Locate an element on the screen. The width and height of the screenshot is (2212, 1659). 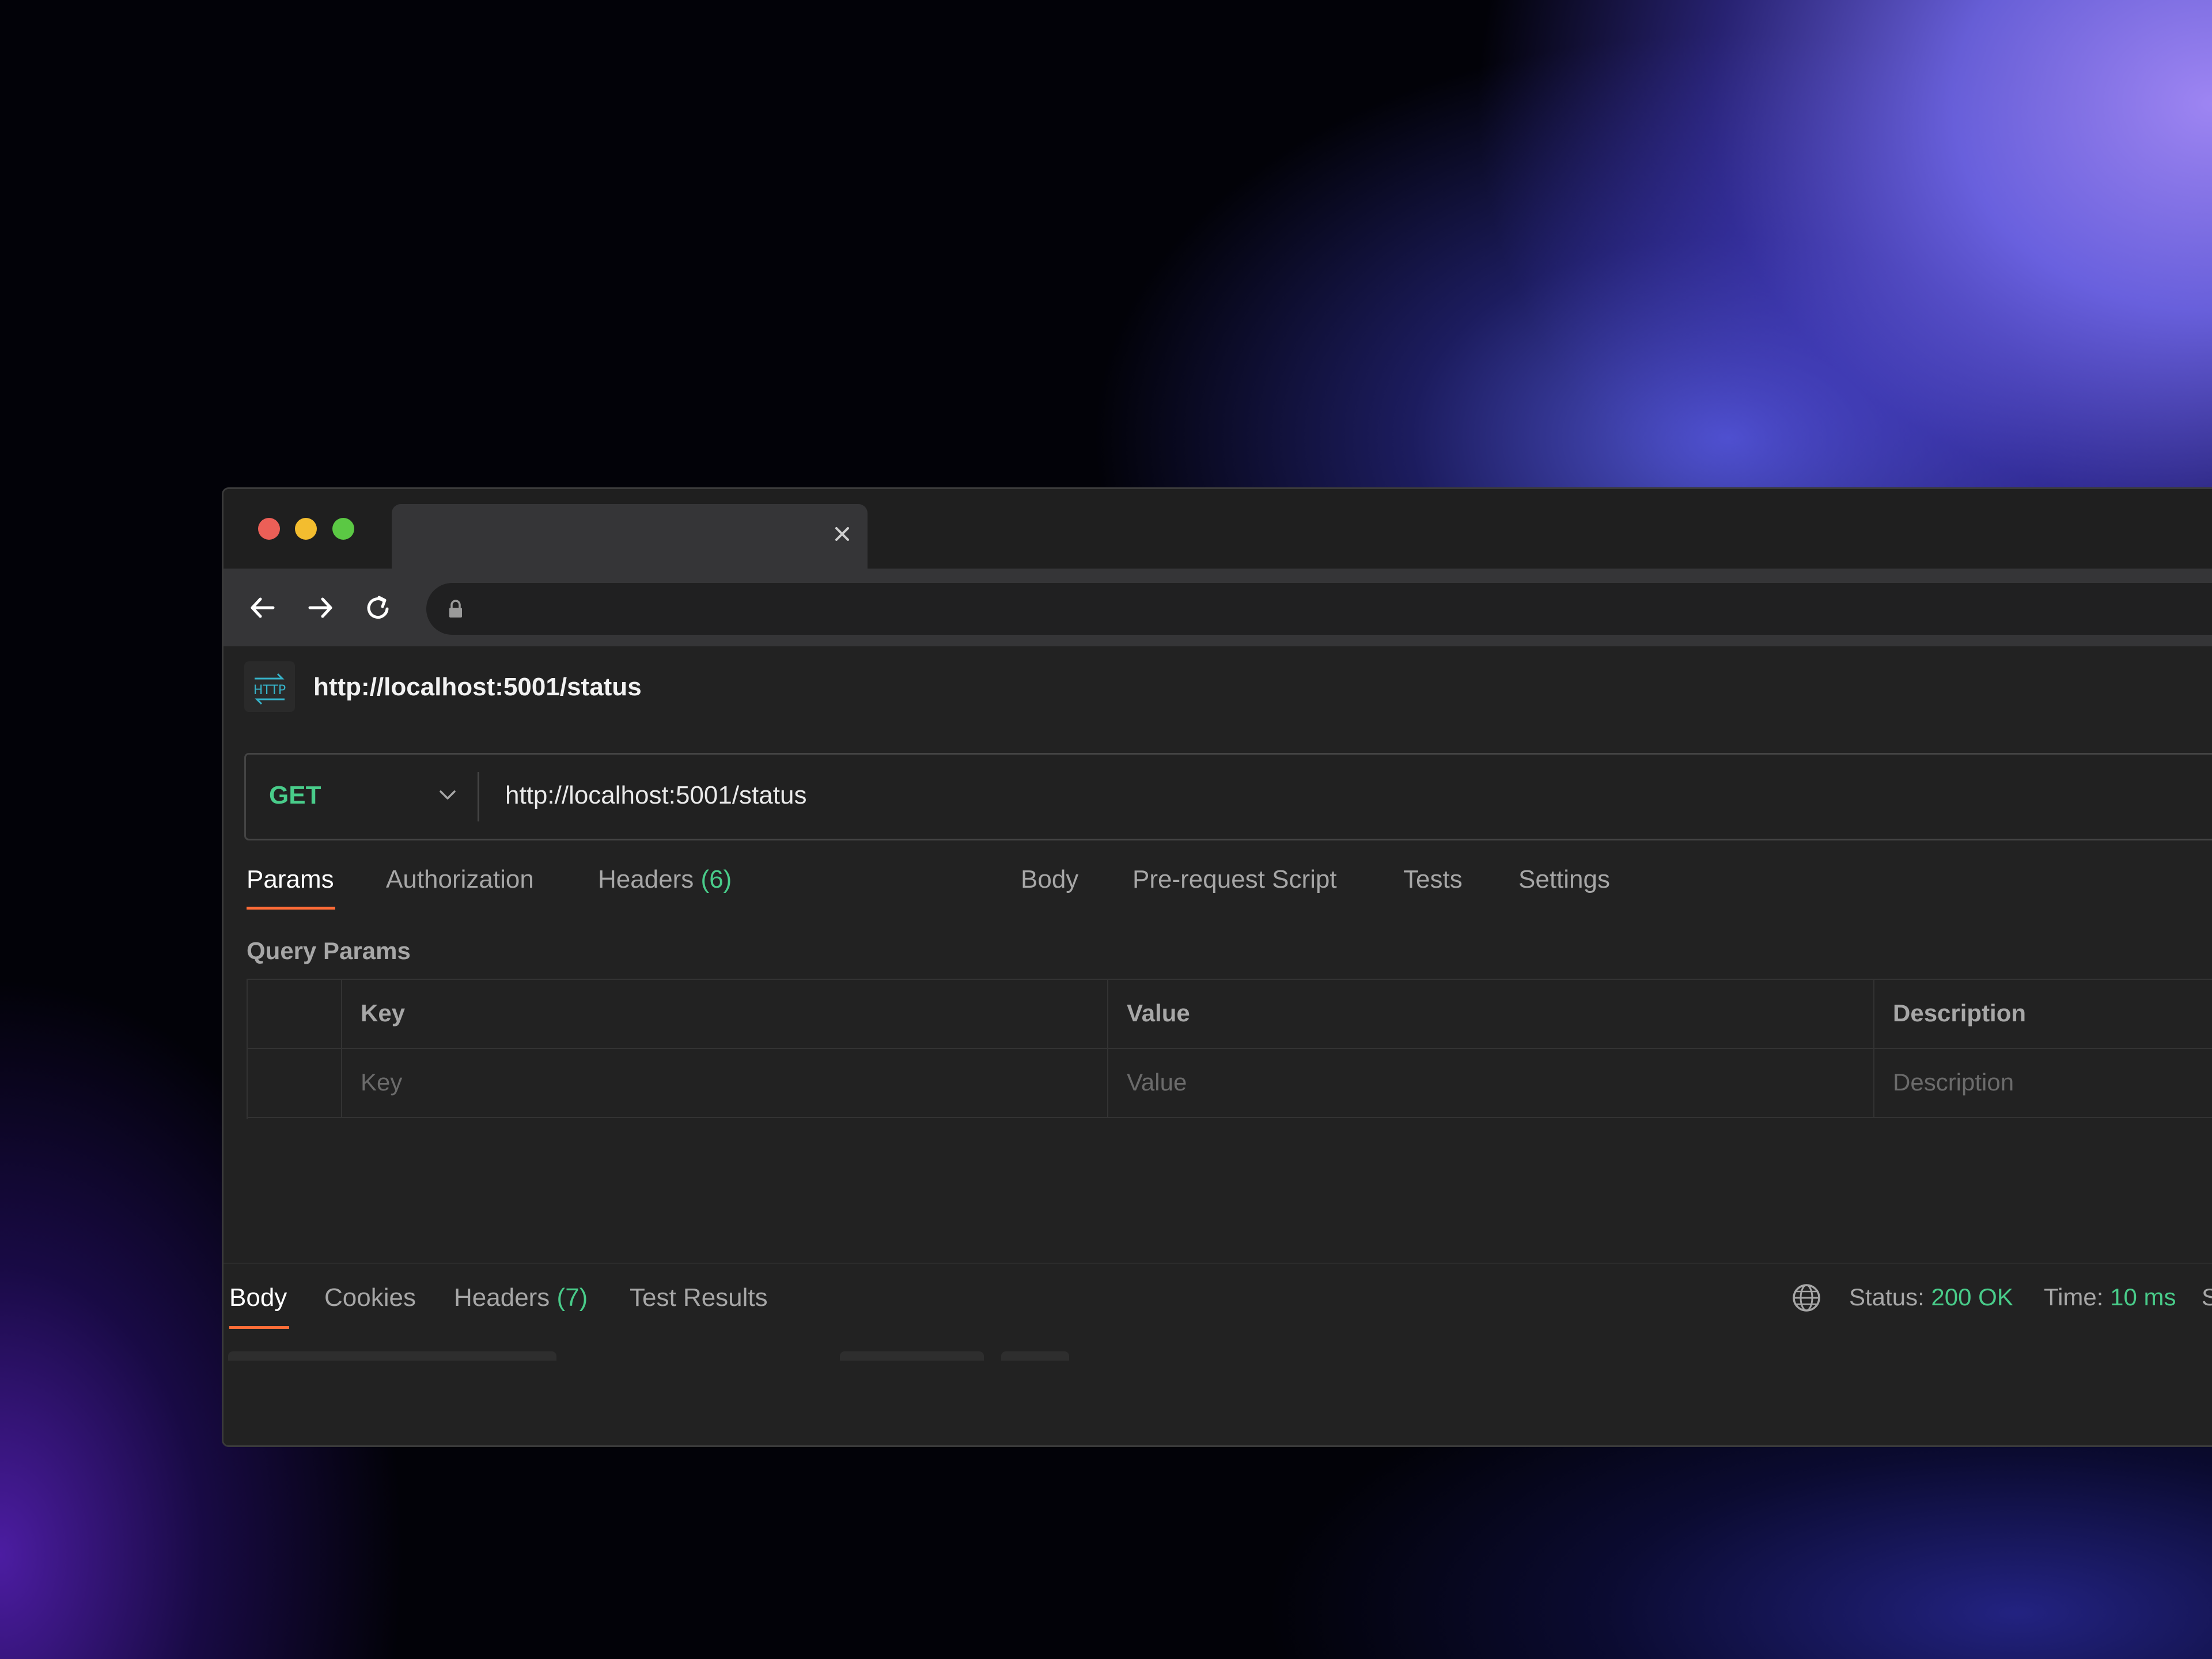
tab-headers: Headers (6) is located at coordinates (665, 879).